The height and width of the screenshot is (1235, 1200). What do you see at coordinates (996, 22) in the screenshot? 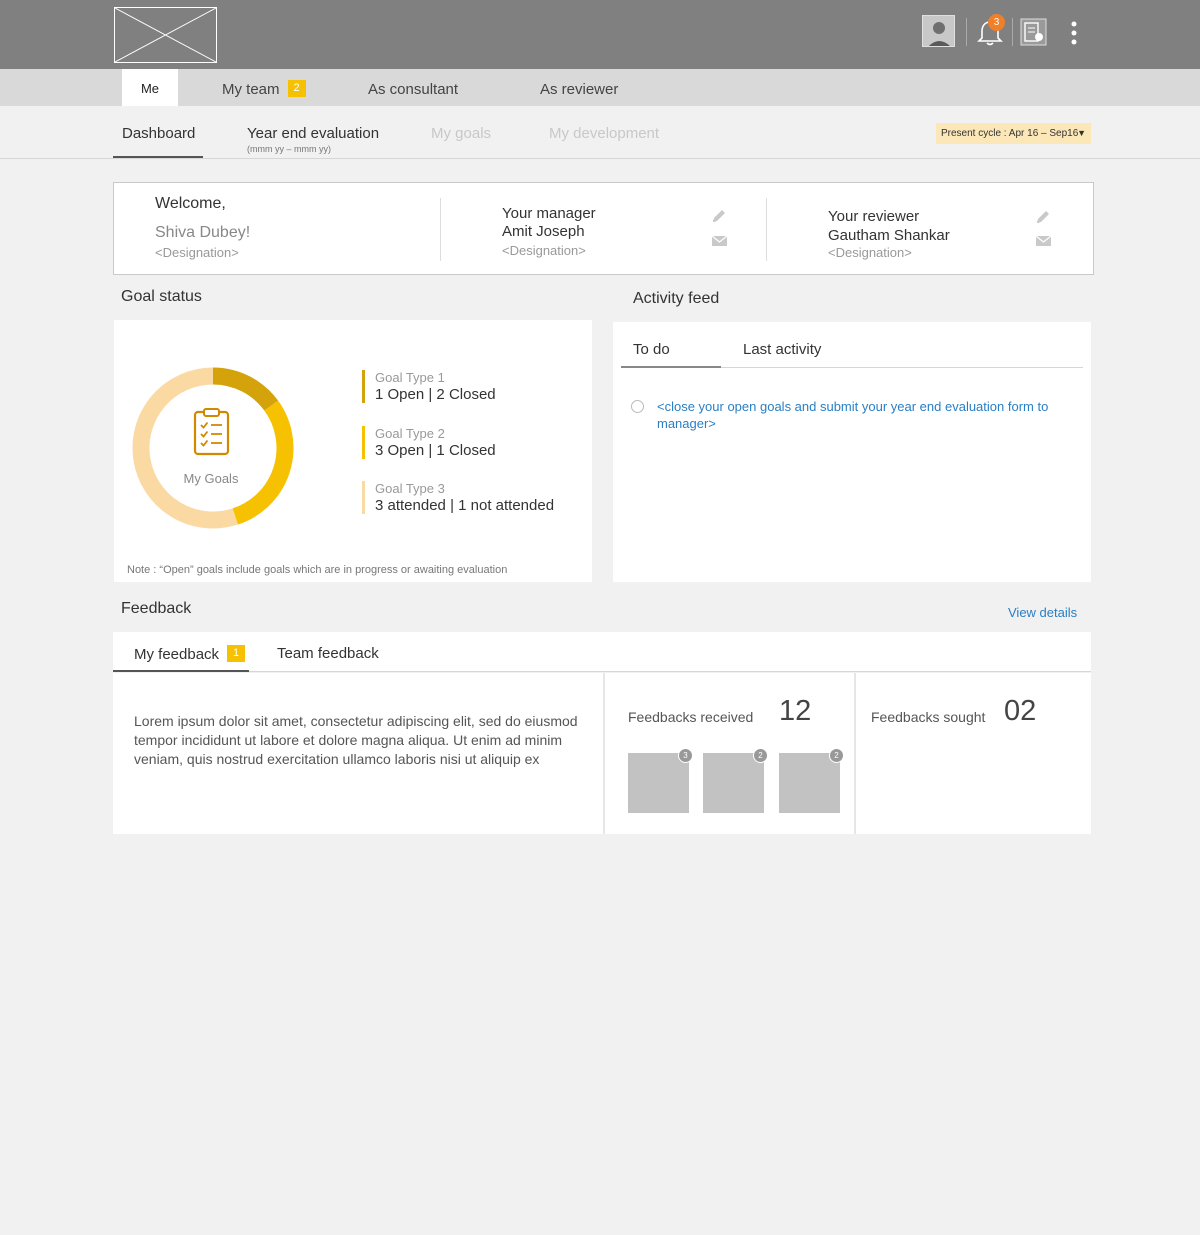
I see `notification-badge: 3` at bounding box center [996, 22].